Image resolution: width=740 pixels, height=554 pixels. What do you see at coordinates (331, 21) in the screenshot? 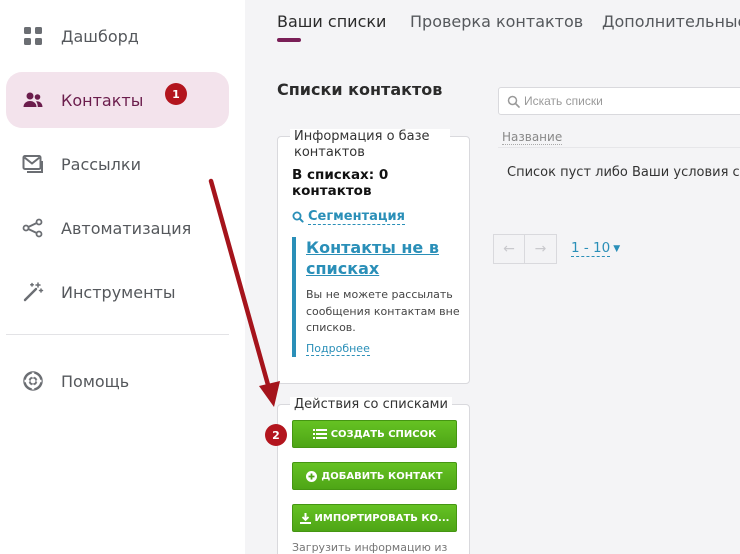
I see `tab-your-lists: Ваши списки` at bounding box center [331, 21].